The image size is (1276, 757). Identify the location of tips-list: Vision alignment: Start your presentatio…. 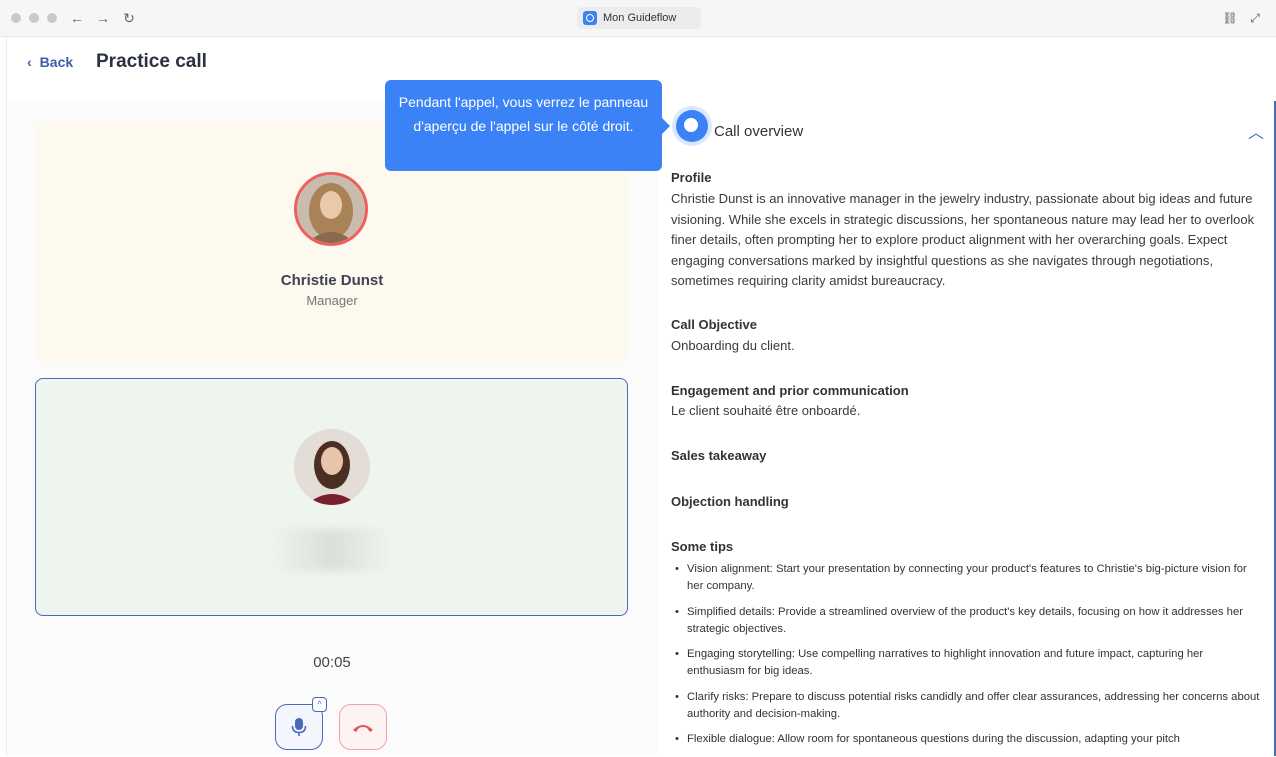
(966, 659).